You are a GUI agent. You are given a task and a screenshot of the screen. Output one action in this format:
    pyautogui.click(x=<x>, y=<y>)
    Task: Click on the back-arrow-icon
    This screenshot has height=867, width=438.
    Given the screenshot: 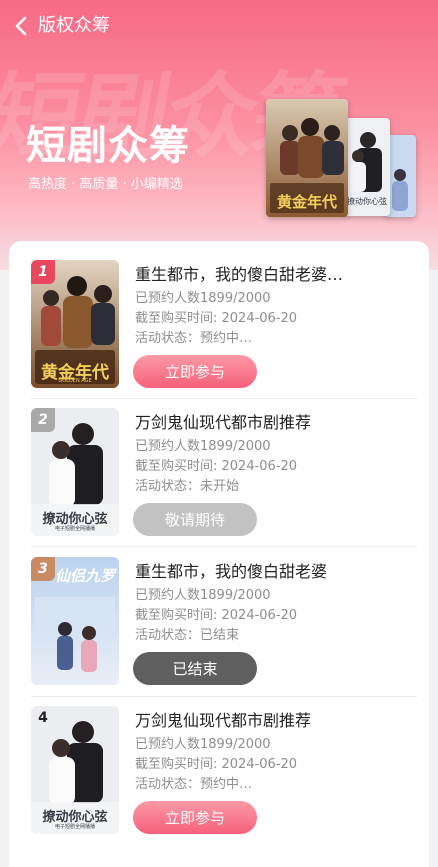 What is the action you would take?
    pyautogui.click(x=22, y=26)
    